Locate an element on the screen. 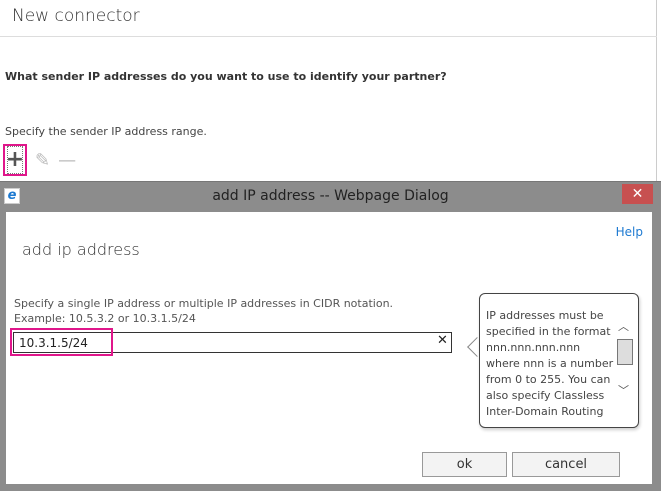 The image size is (661, 491). cancel-button: cancel is located at coordinates (566, 464).